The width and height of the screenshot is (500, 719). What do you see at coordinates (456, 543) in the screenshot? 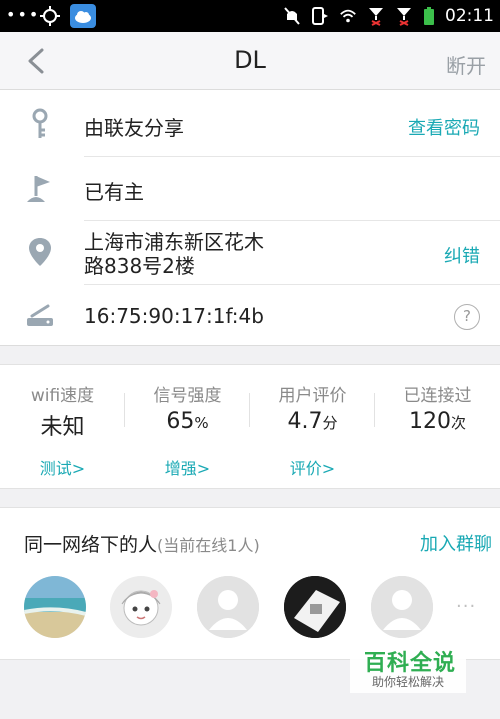
I see `join-group-chat-button: 加入群聊` at bounding box center [456, 543].